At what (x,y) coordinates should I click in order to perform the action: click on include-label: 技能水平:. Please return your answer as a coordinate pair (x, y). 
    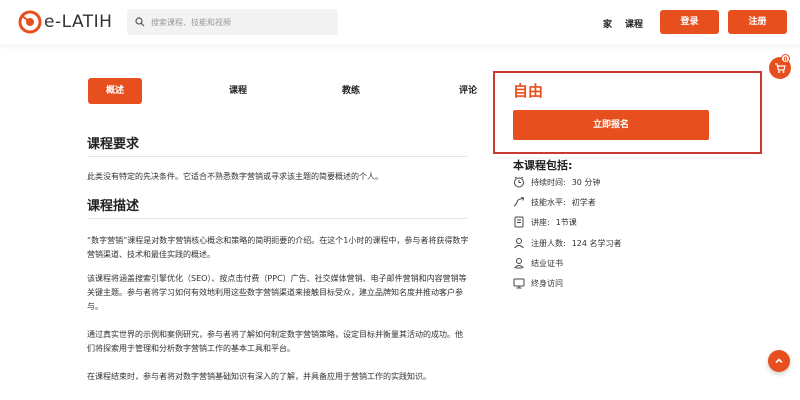
    Looking at the image, I should click on (548, 202).